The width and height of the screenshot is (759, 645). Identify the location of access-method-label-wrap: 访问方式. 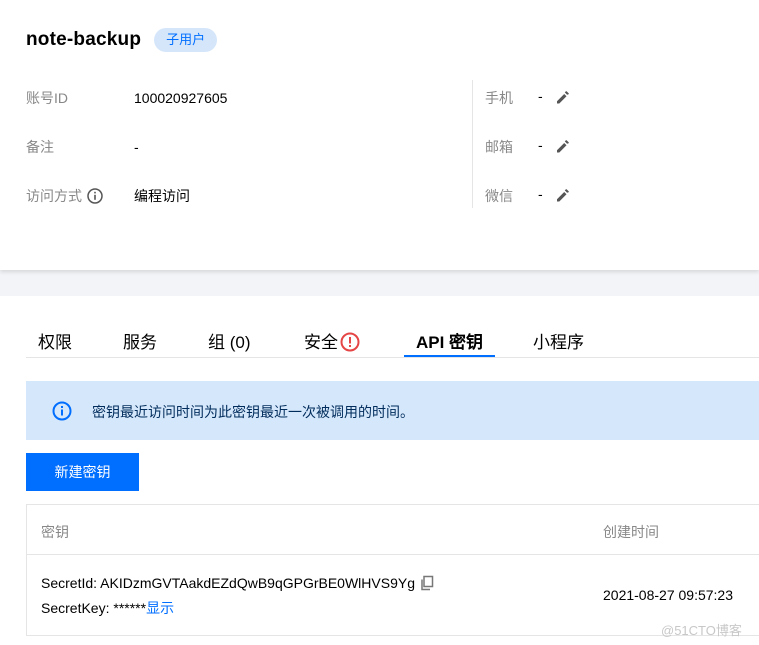
(80, 196).